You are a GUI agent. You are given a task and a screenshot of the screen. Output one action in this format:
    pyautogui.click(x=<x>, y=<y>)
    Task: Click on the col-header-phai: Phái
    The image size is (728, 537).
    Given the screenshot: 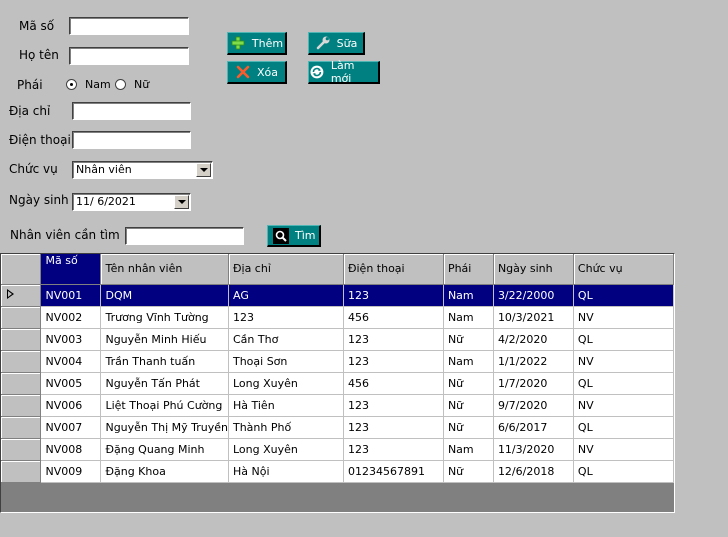 What is the action you would take?
    pyautogui.click(x=468, y=269)
    